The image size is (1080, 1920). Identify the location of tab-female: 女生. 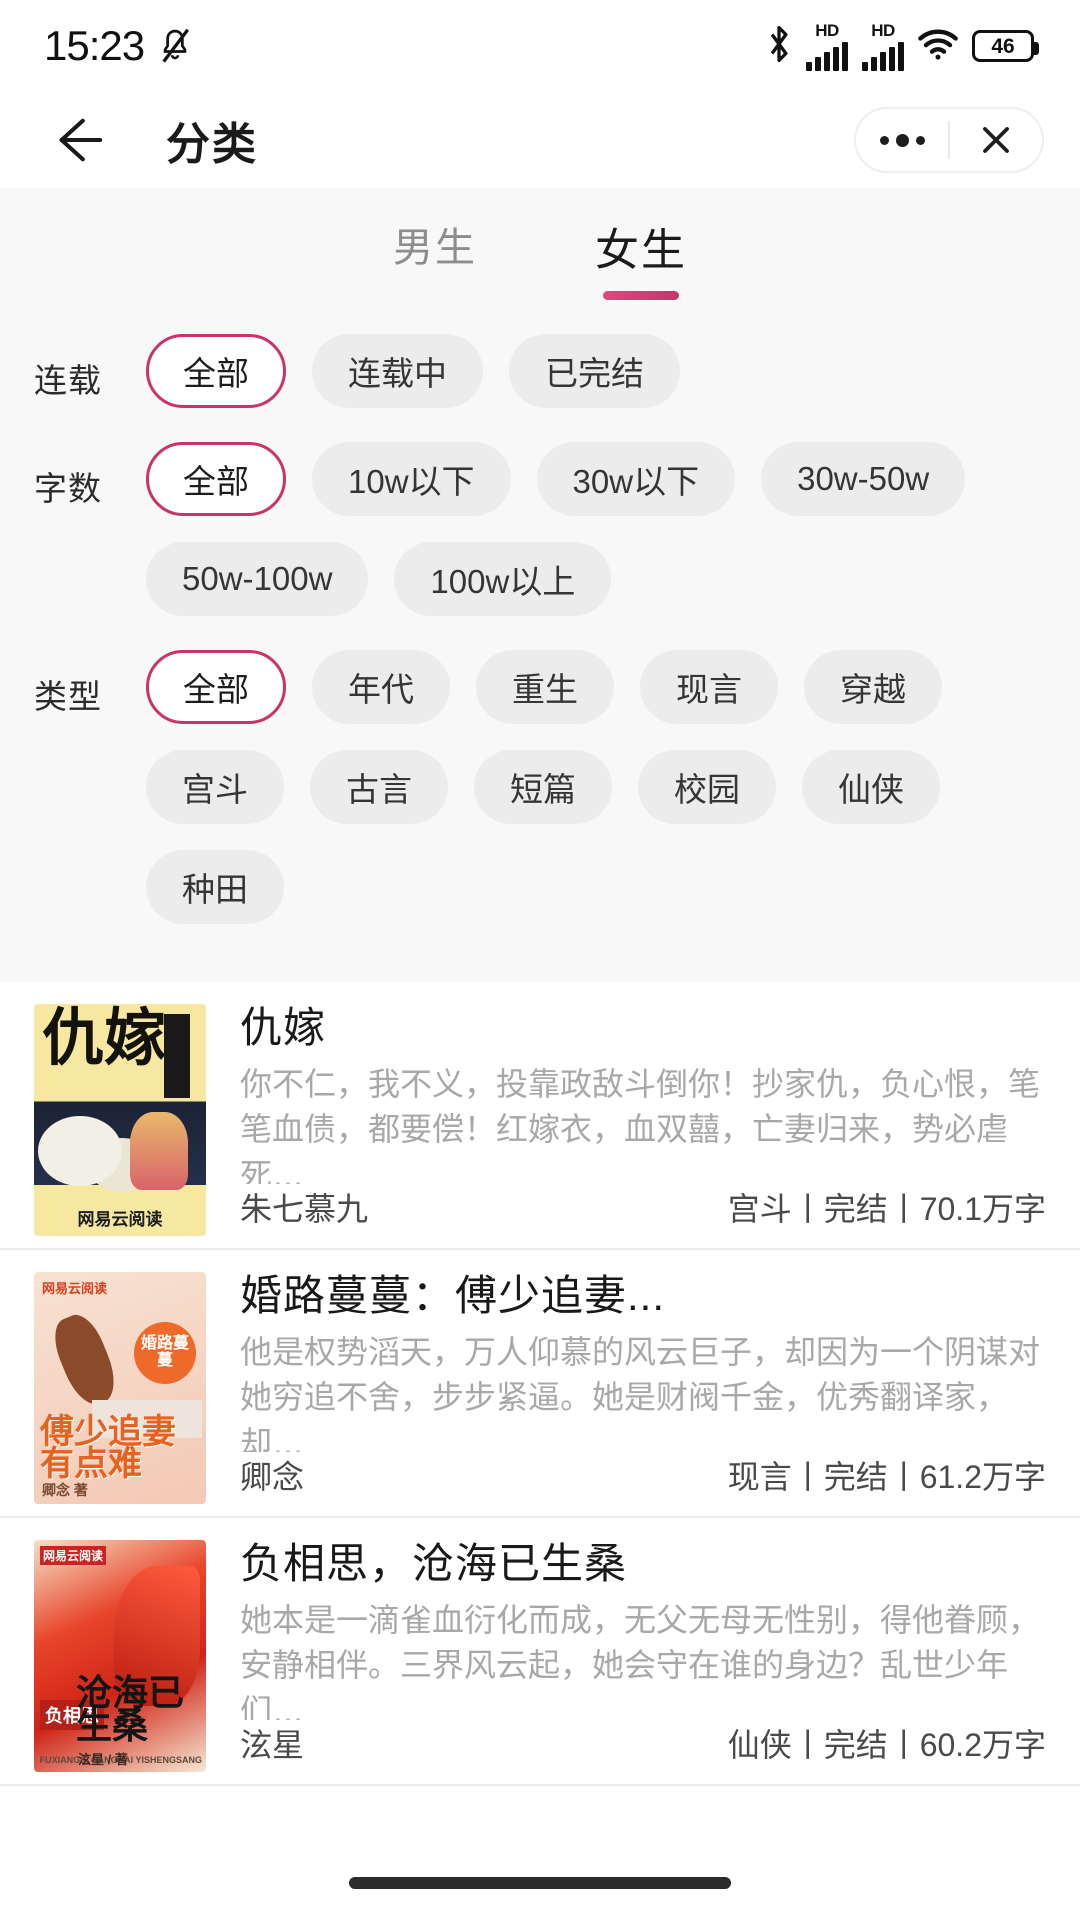
(641, 261).